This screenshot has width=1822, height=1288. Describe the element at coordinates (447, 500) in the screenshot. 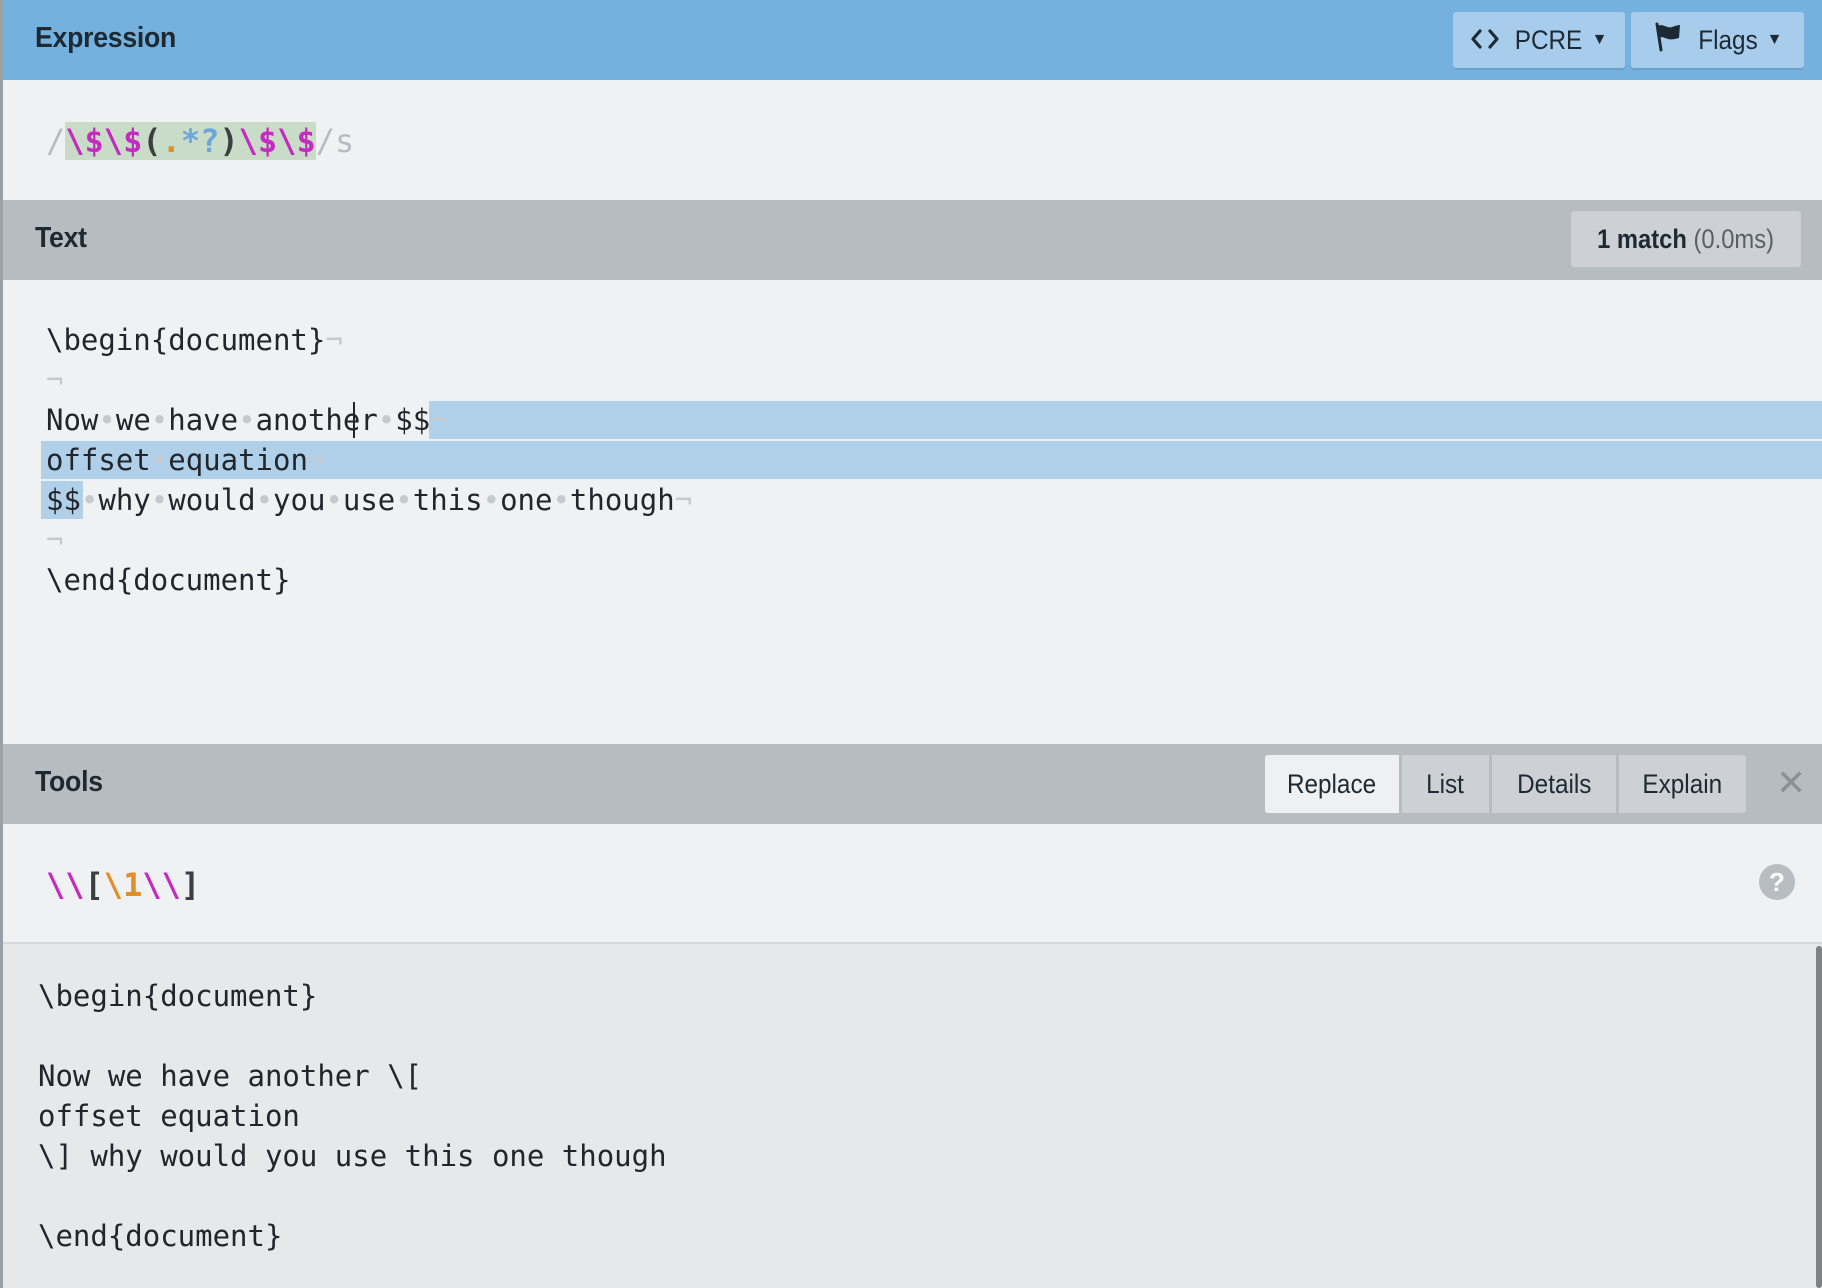

I see `text-token: this` at that location.